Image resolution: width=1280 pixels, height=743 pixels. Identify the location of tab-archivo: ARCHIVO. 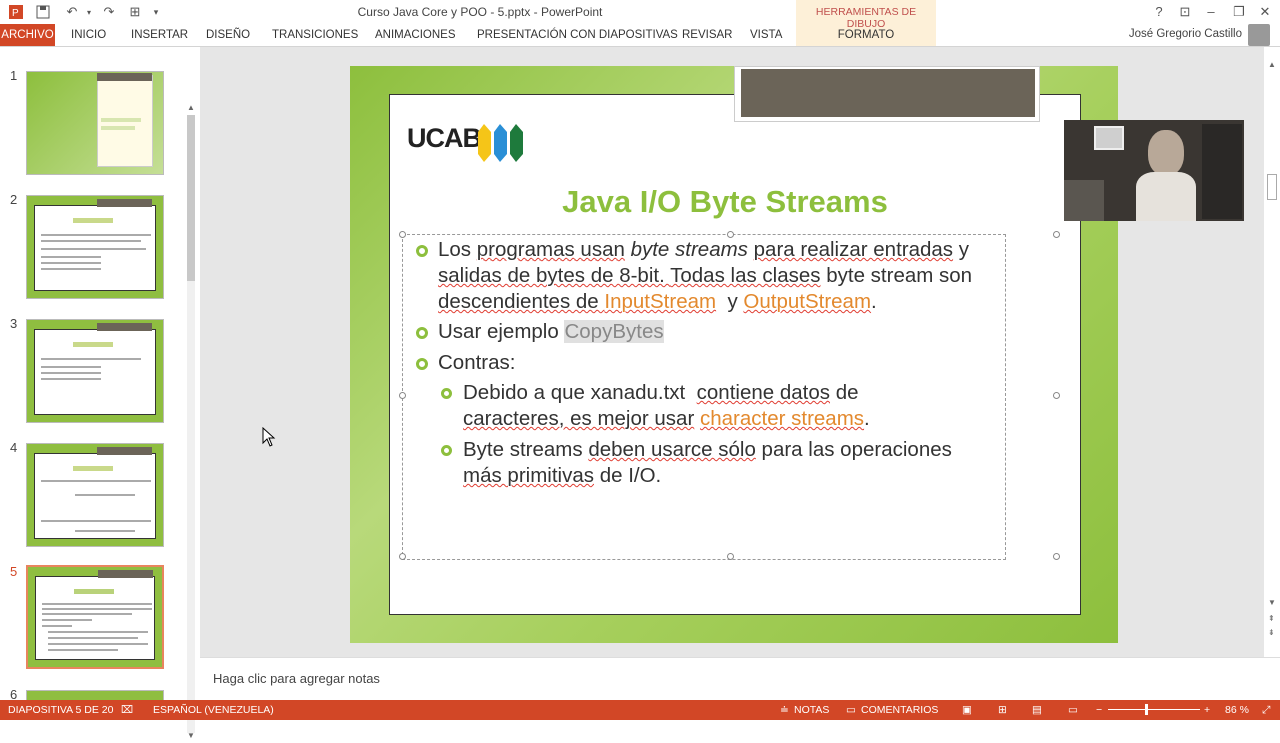
(27, 35).